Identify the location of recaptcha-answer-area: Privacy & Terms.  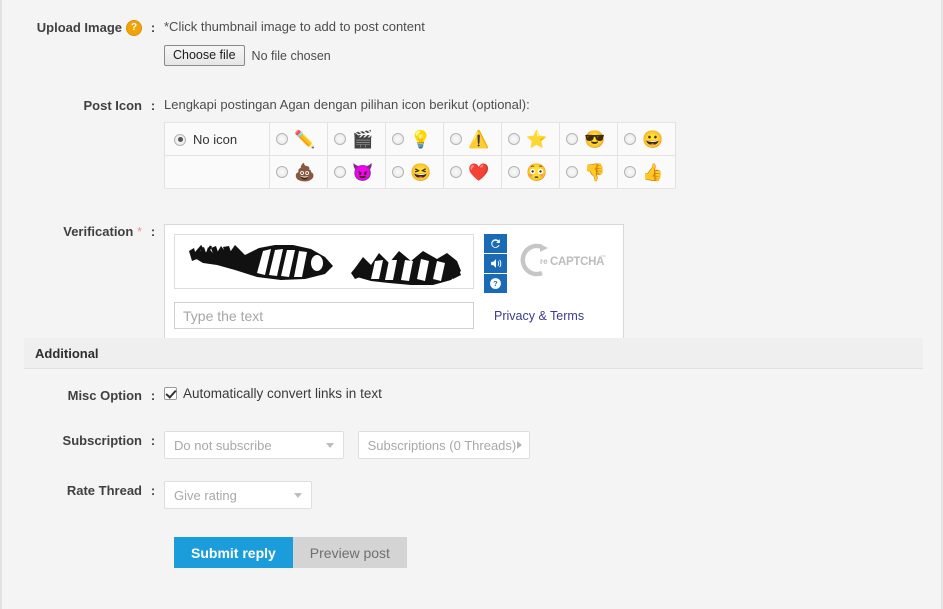
(394, 315).